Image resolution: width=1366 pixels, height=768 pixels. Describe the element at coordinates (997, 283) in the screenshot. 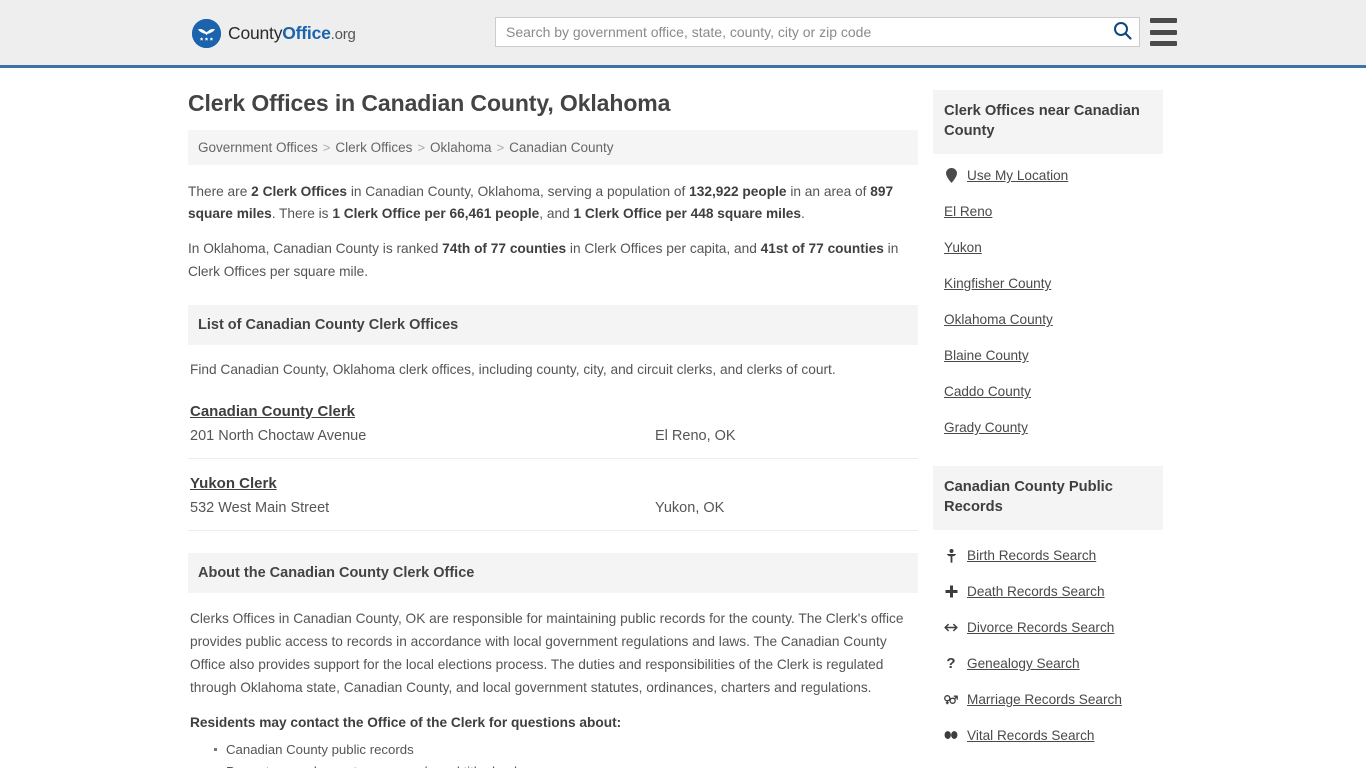

I see `sidebar-link-label: Kingfisher County` at that location.